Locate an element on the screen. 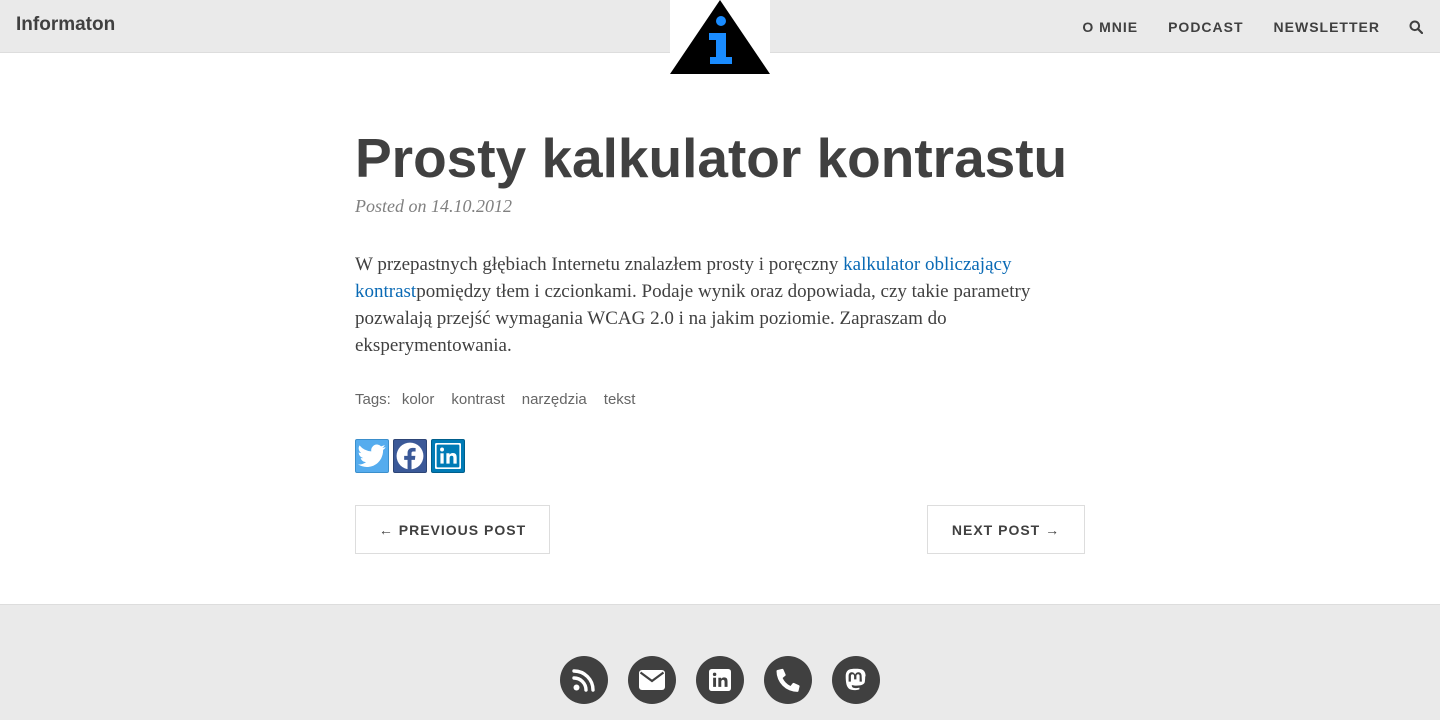 The height and width of the screenshot is (720, 1440). tags: Tags: kolor kontrast narzędzia tekst is located at coordinates (720, 399).